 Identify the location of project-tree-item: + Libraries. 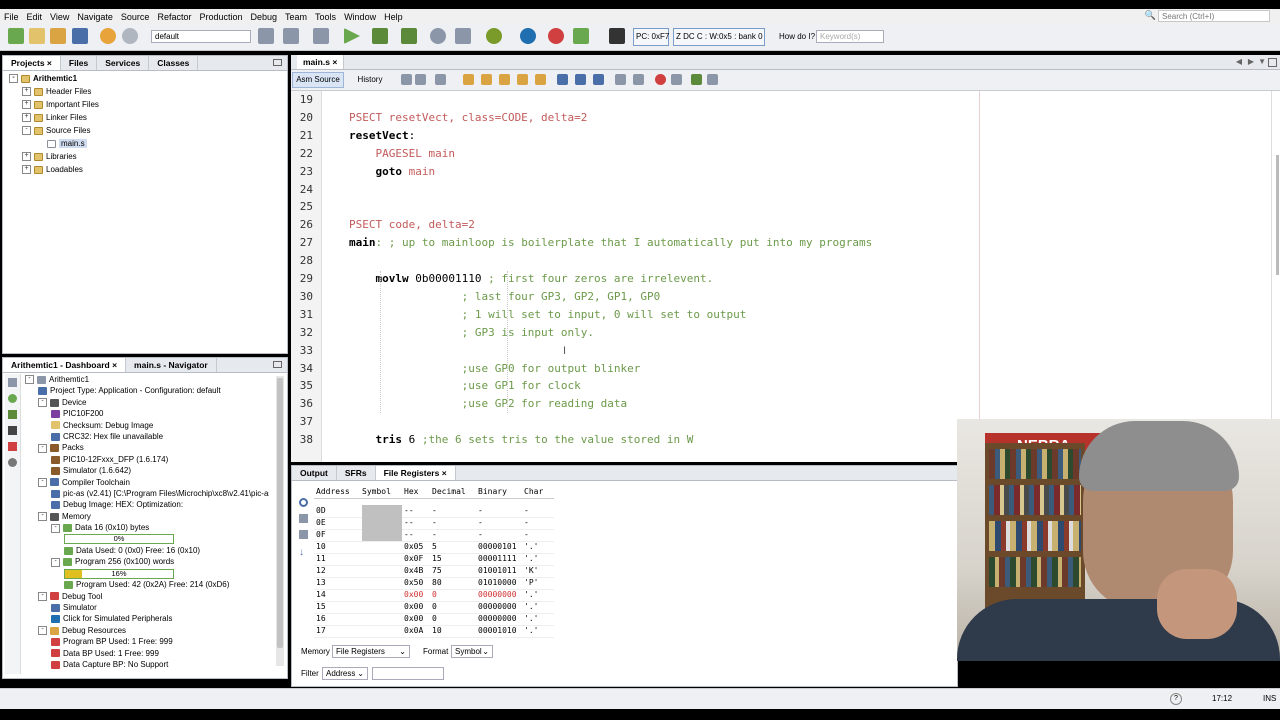
(49, 156).